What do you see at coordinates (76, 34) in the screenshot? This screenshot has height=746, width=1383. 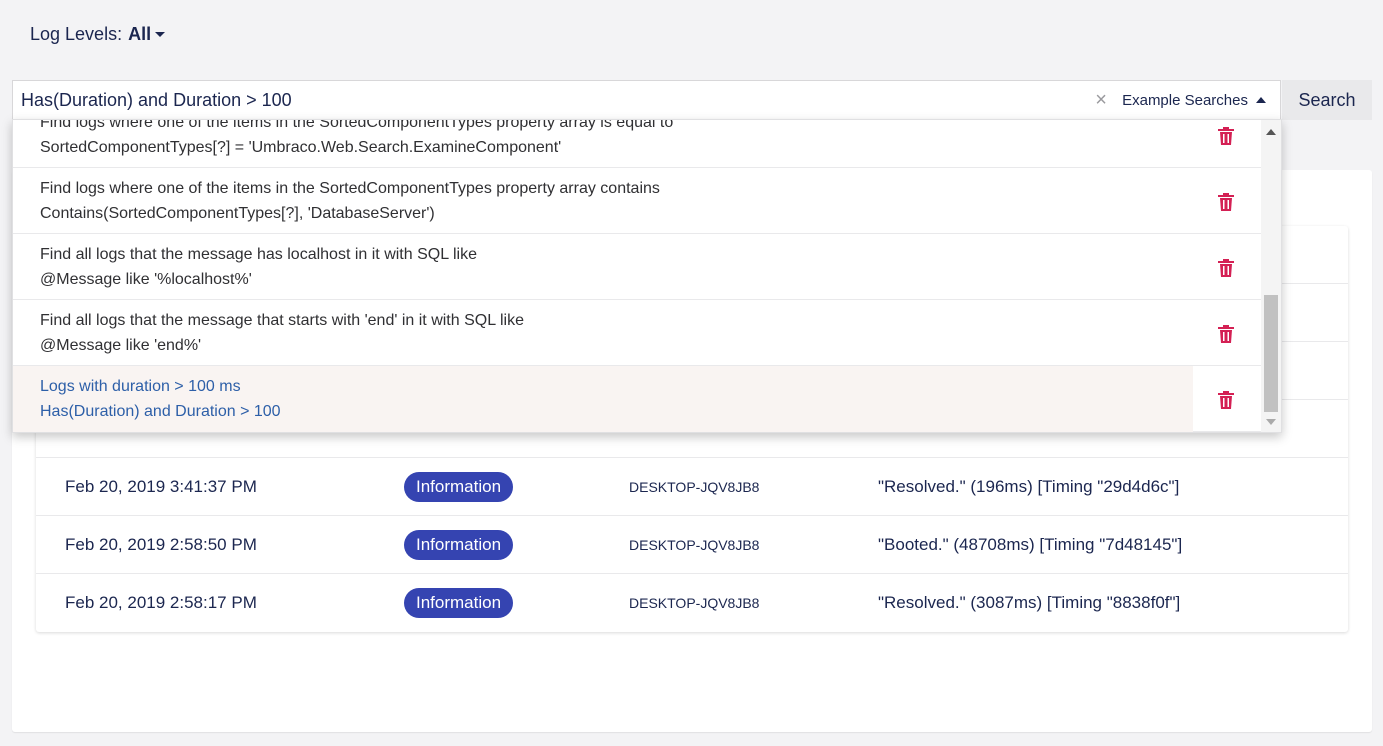 I see `log-levels-label: Log Levels:` at bounding box center [76, 34].